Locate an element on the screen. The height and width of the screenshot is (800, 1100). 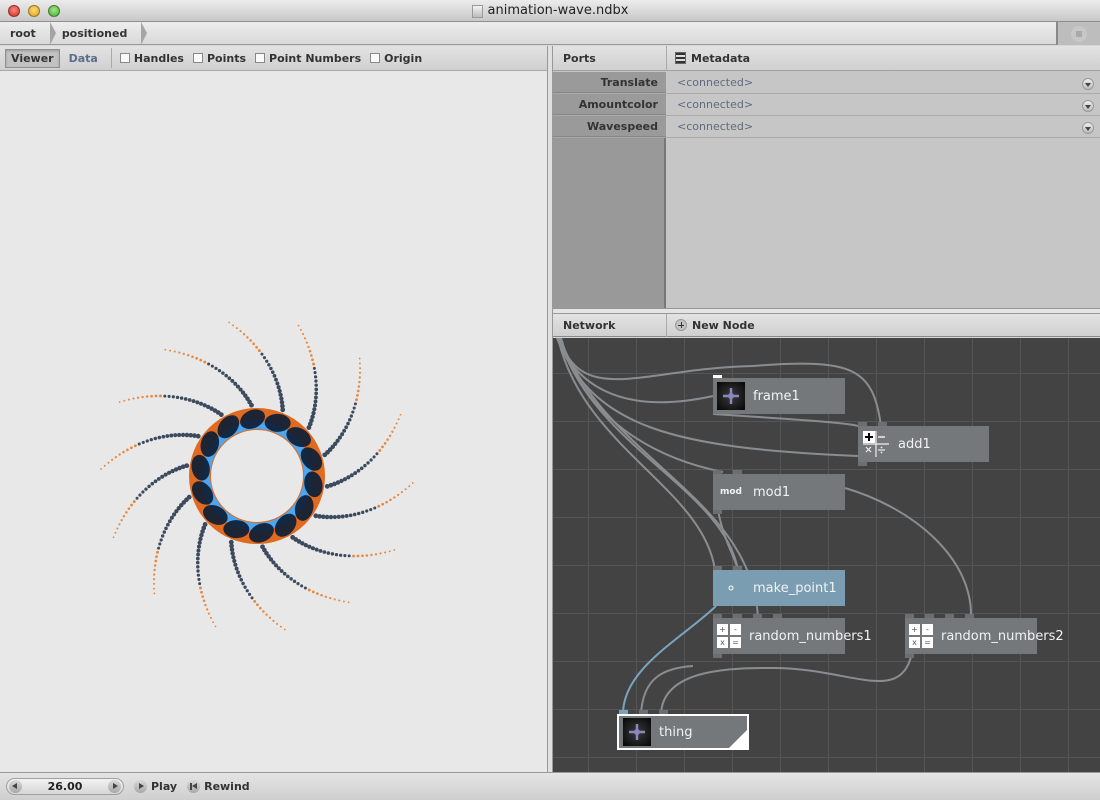
node-random-numbers1: + - x = random_numbers1 is located at coordinates (792, 636).